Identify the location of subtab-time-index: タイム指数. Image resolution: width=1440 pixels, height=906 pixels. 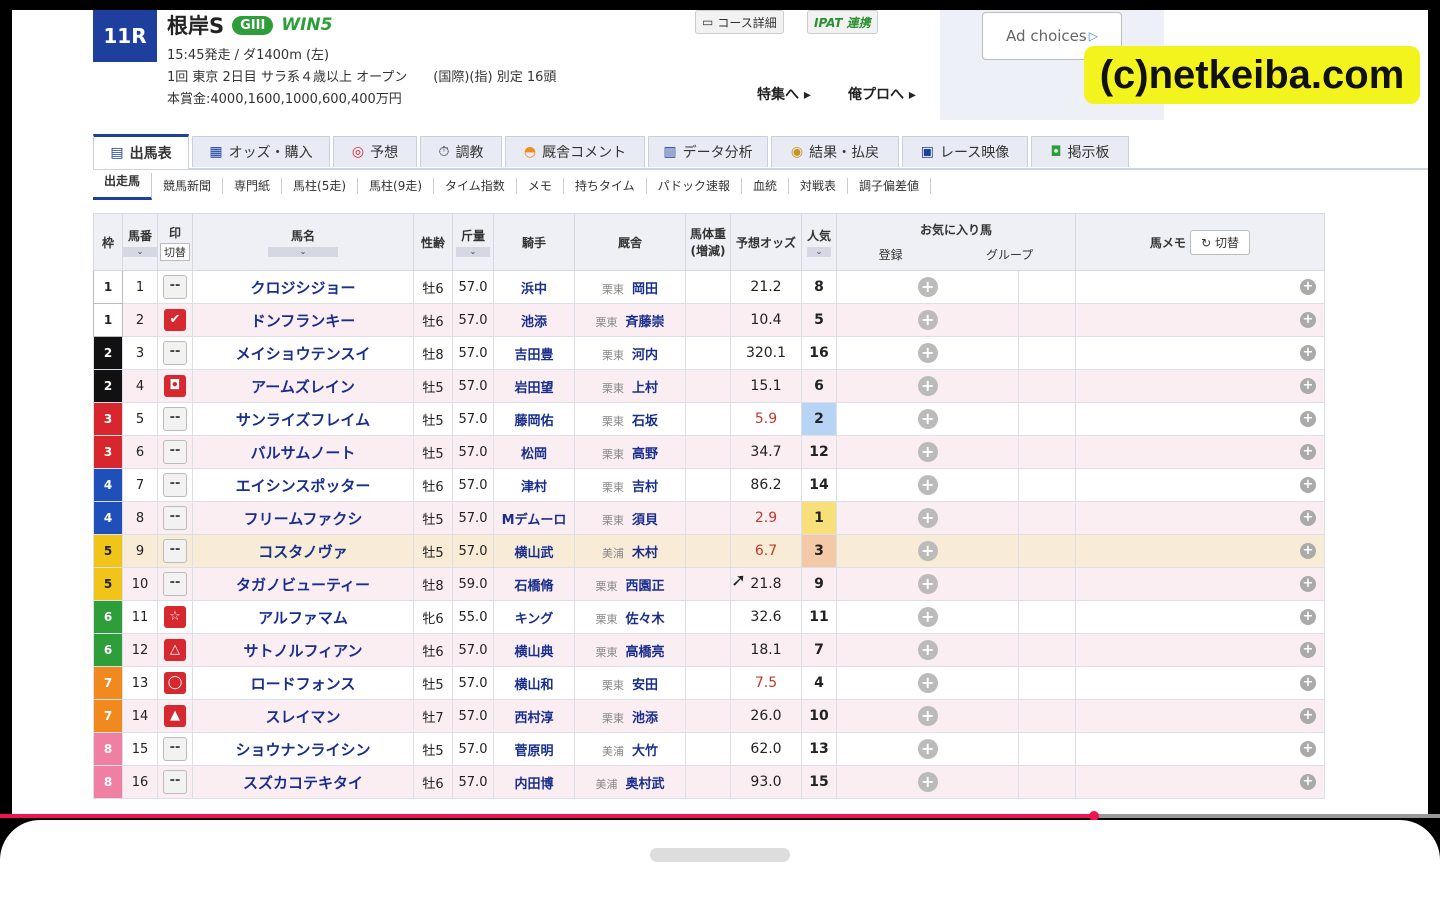
(475, 186).